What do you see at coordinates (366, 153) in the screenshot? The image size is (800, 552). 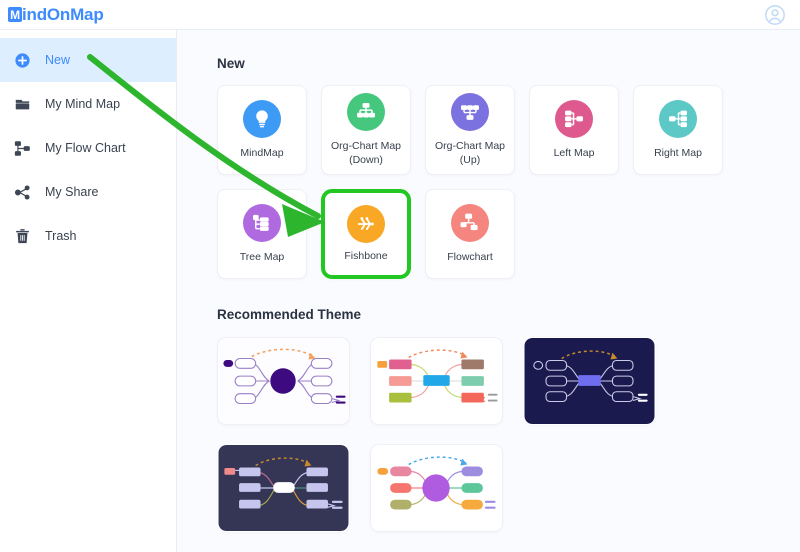 I see `card-label: Org-Chart Map (Down)` at bounding box center [366, 153].